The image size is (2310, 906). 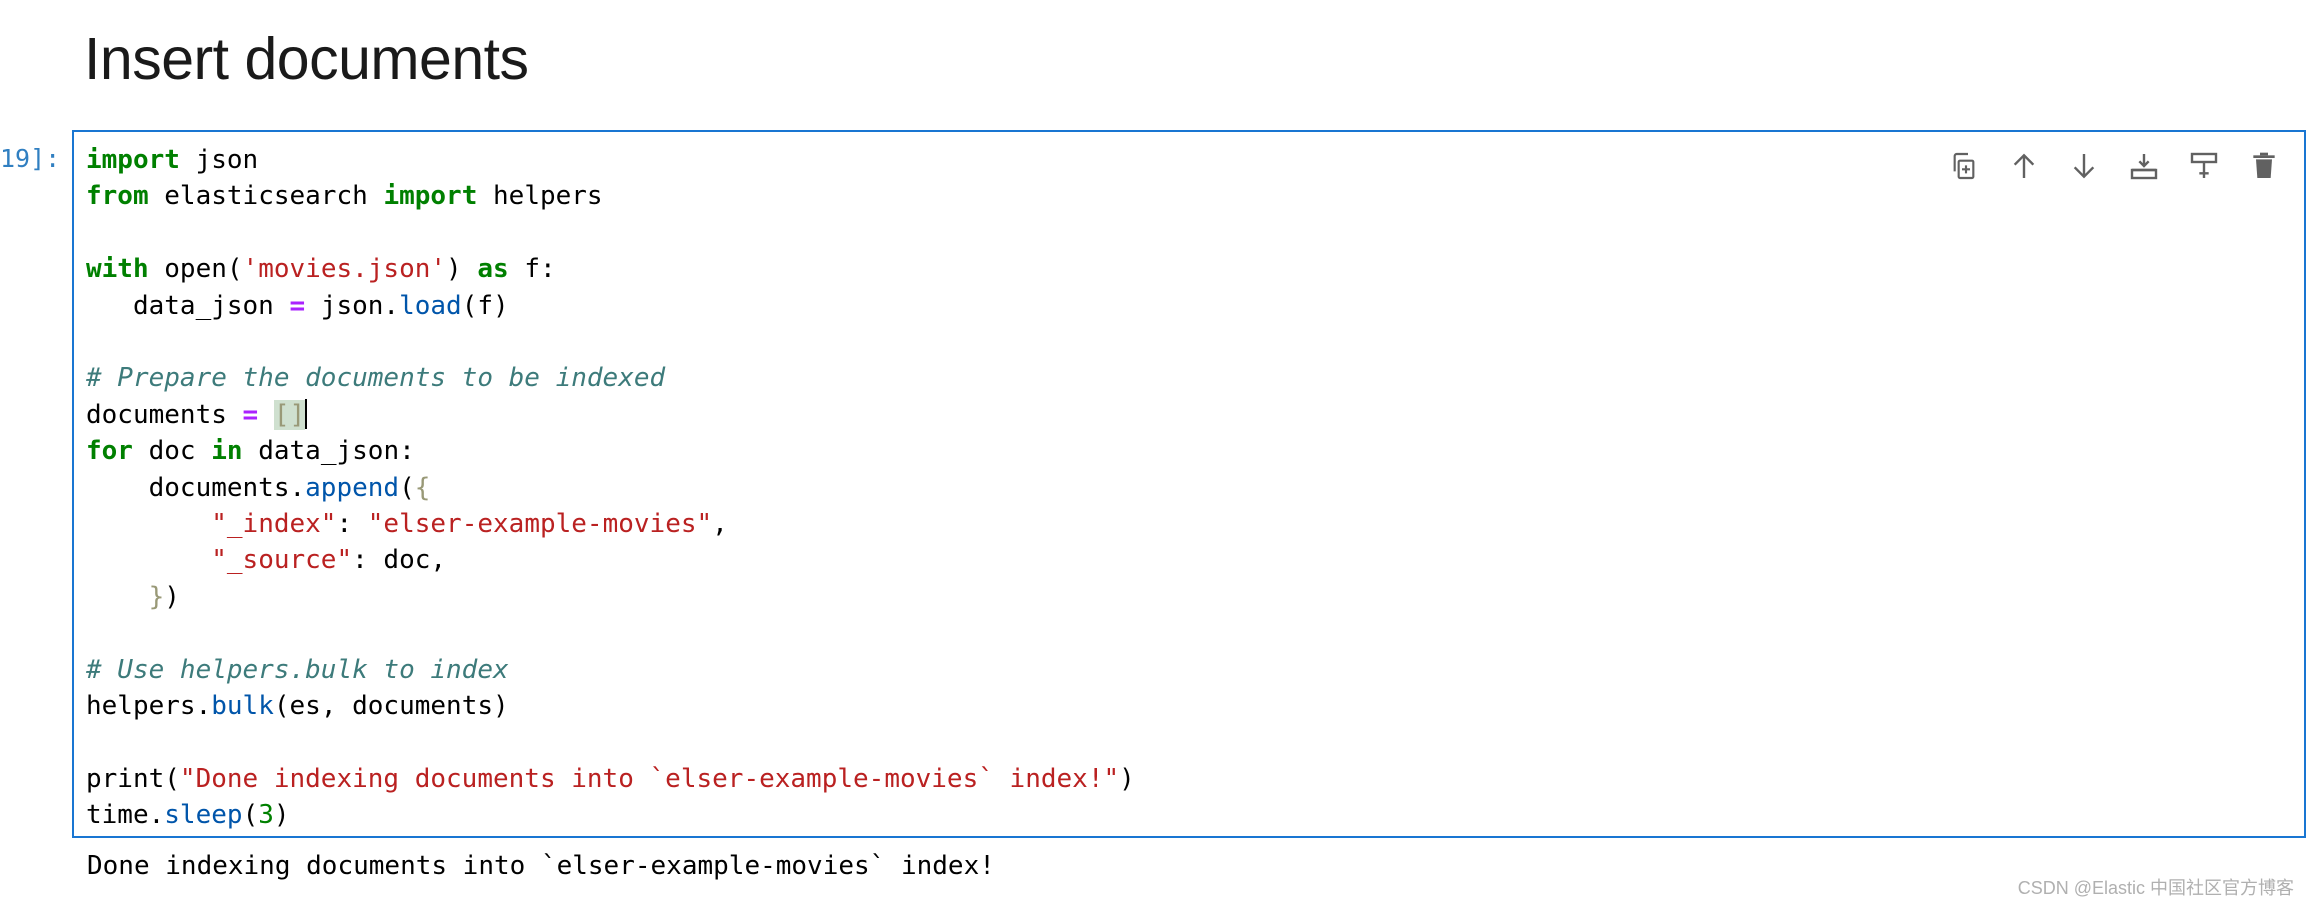 I want to click on code-line: import json, so click(x=172, y=160).